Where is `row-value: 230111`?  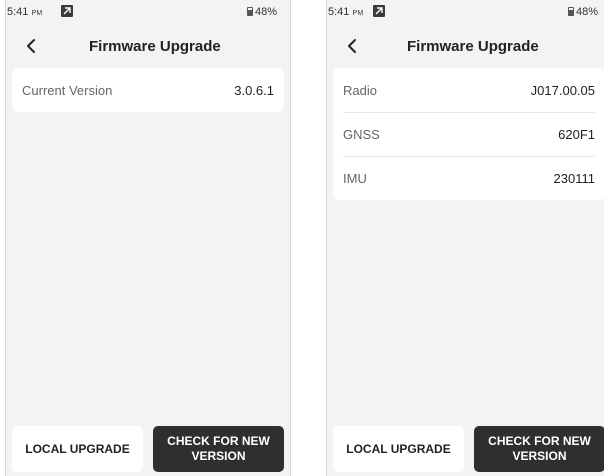
row-value: 230111 is located at coordinates (574, 178).